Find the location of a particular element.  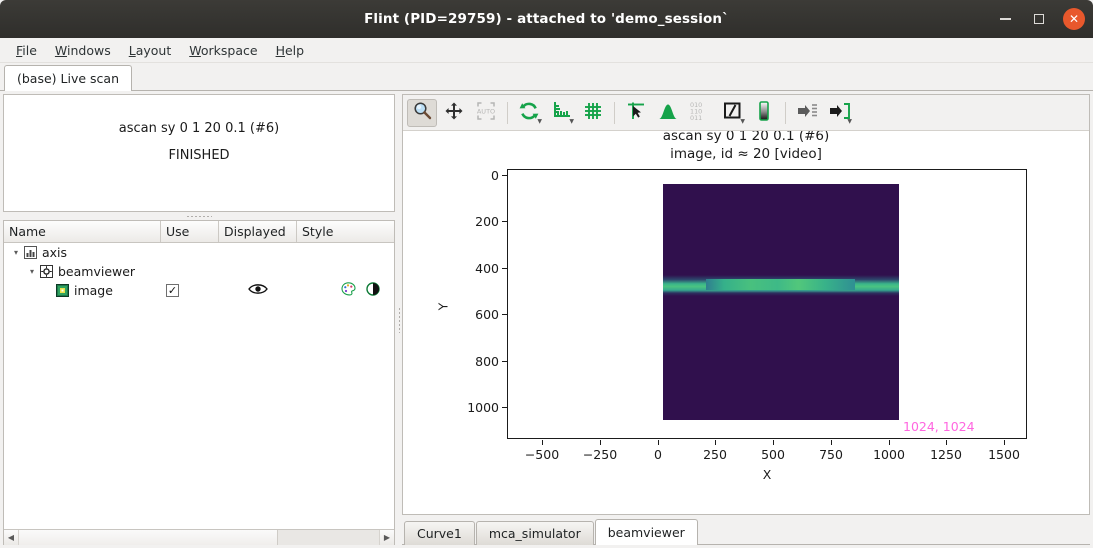

tab-beamviewer: beamviewer is located at coordinates (646, 532).